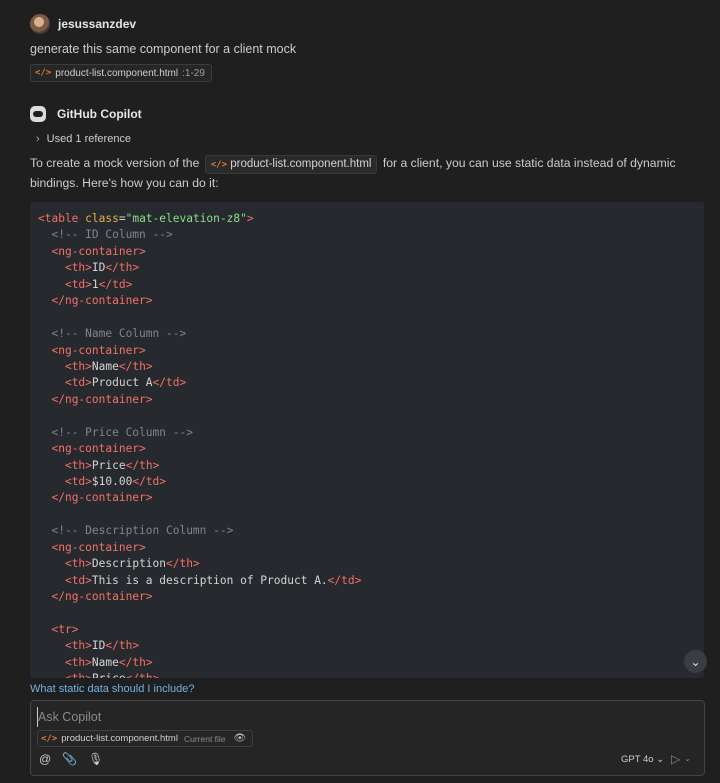 The image size is (720, 783). I want to click on code-token: "mat-elevation-z8", so click(186, 218).